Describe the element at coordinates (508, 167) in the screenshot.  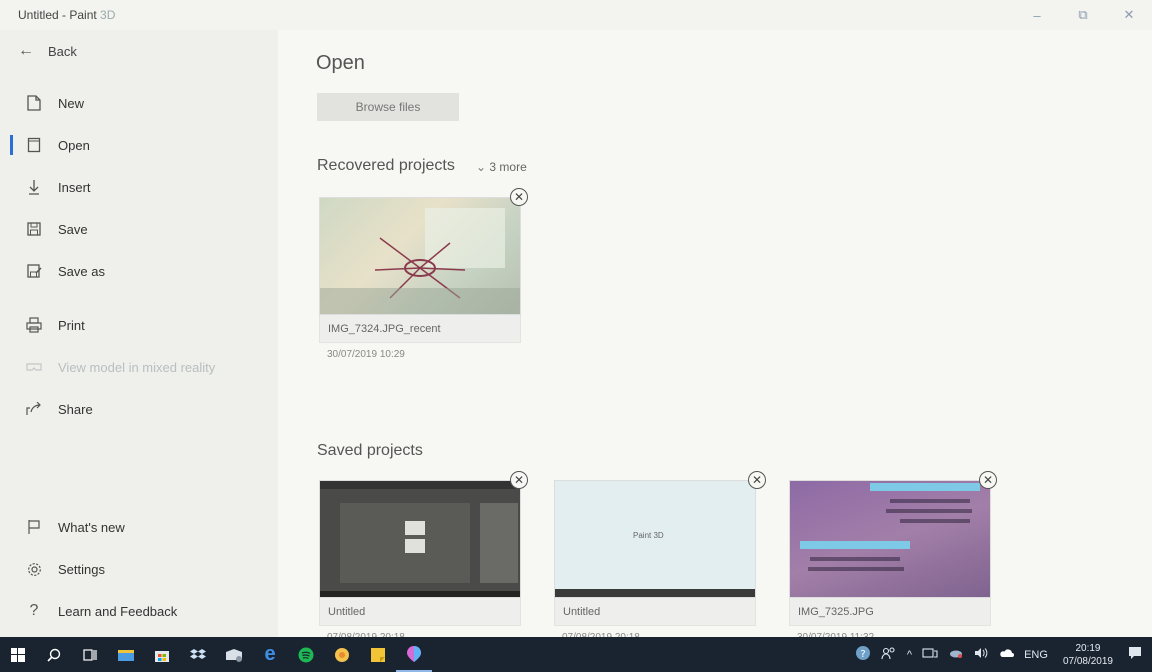
I see `more-count: 3 more` at that location.